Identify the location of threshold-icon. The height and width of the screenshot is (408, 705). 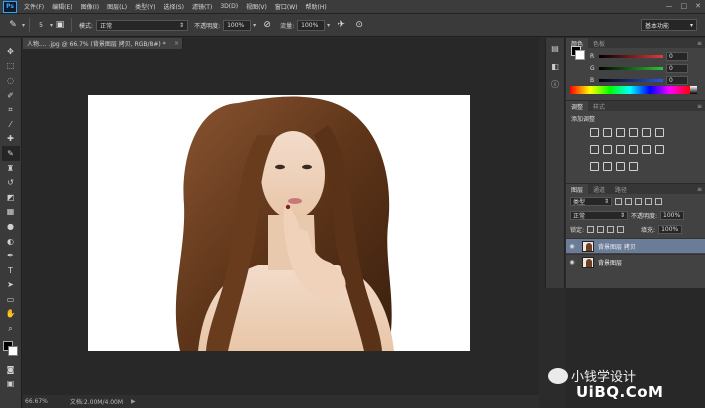
(607, 166).